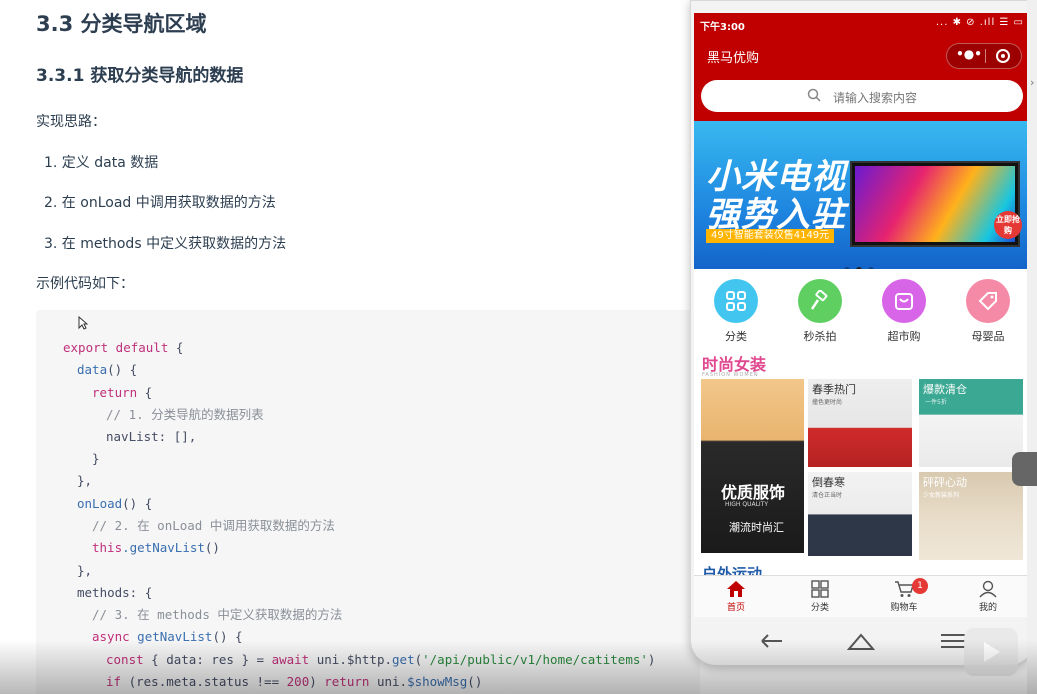 The width and height of the screenshot is (1037, 694). Describe the element at coordinates (185, 414) in the screenshot. I see `code-comment: // 1. 分类导航的数据列表` at that location.